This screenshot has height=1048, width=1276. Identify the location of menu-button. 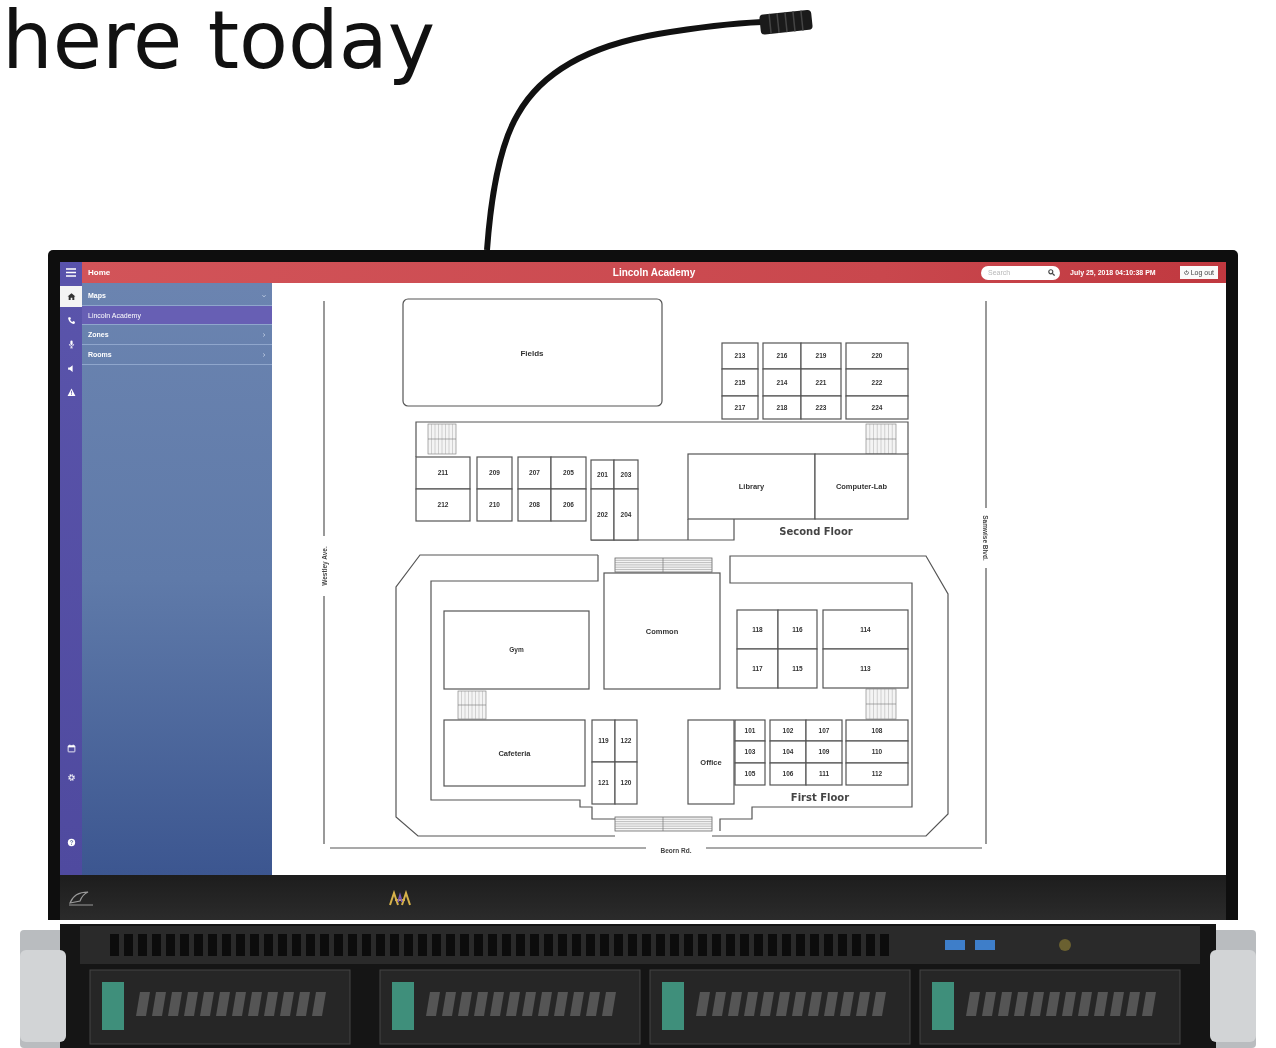
(71, 272).